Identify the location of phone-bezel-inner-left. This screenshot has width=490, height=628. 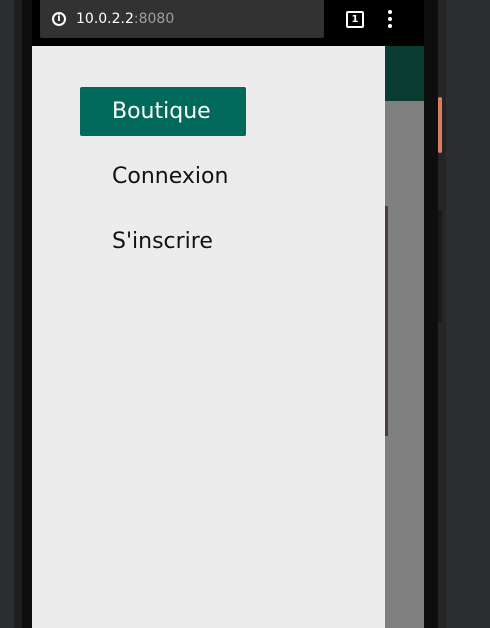
(27, 314).